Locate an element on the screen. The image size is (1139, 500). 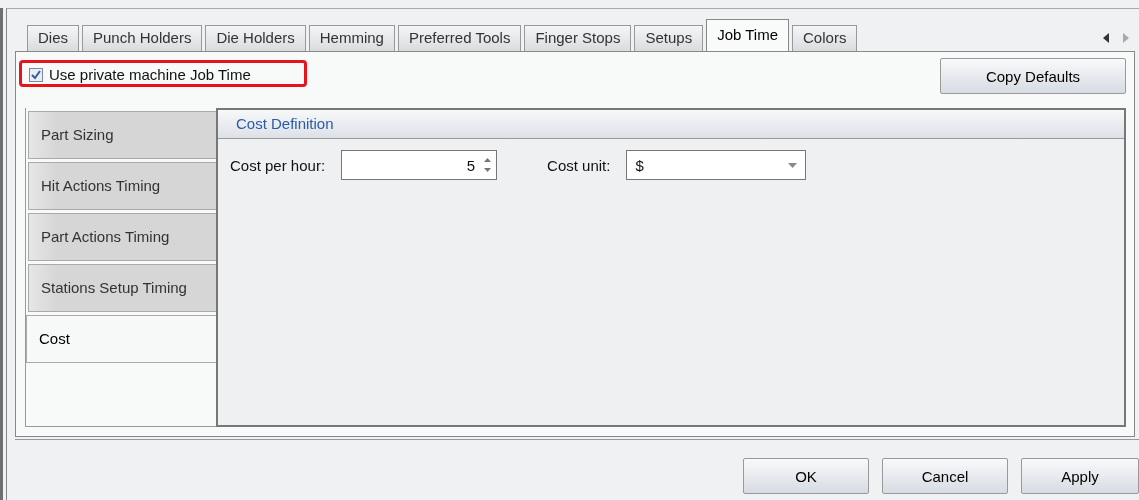
tab: Die Holders is located at coordinates (255, 38).